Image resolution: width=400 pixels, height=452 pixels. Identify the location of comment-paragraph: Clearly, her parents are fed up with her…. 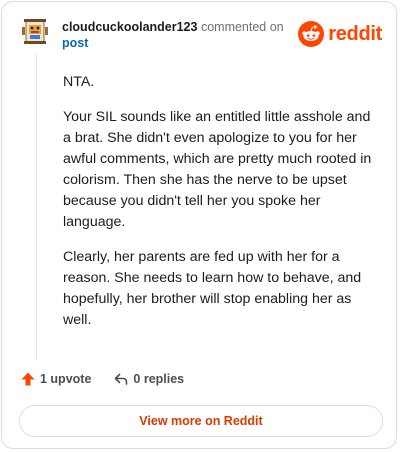
(212, 288).